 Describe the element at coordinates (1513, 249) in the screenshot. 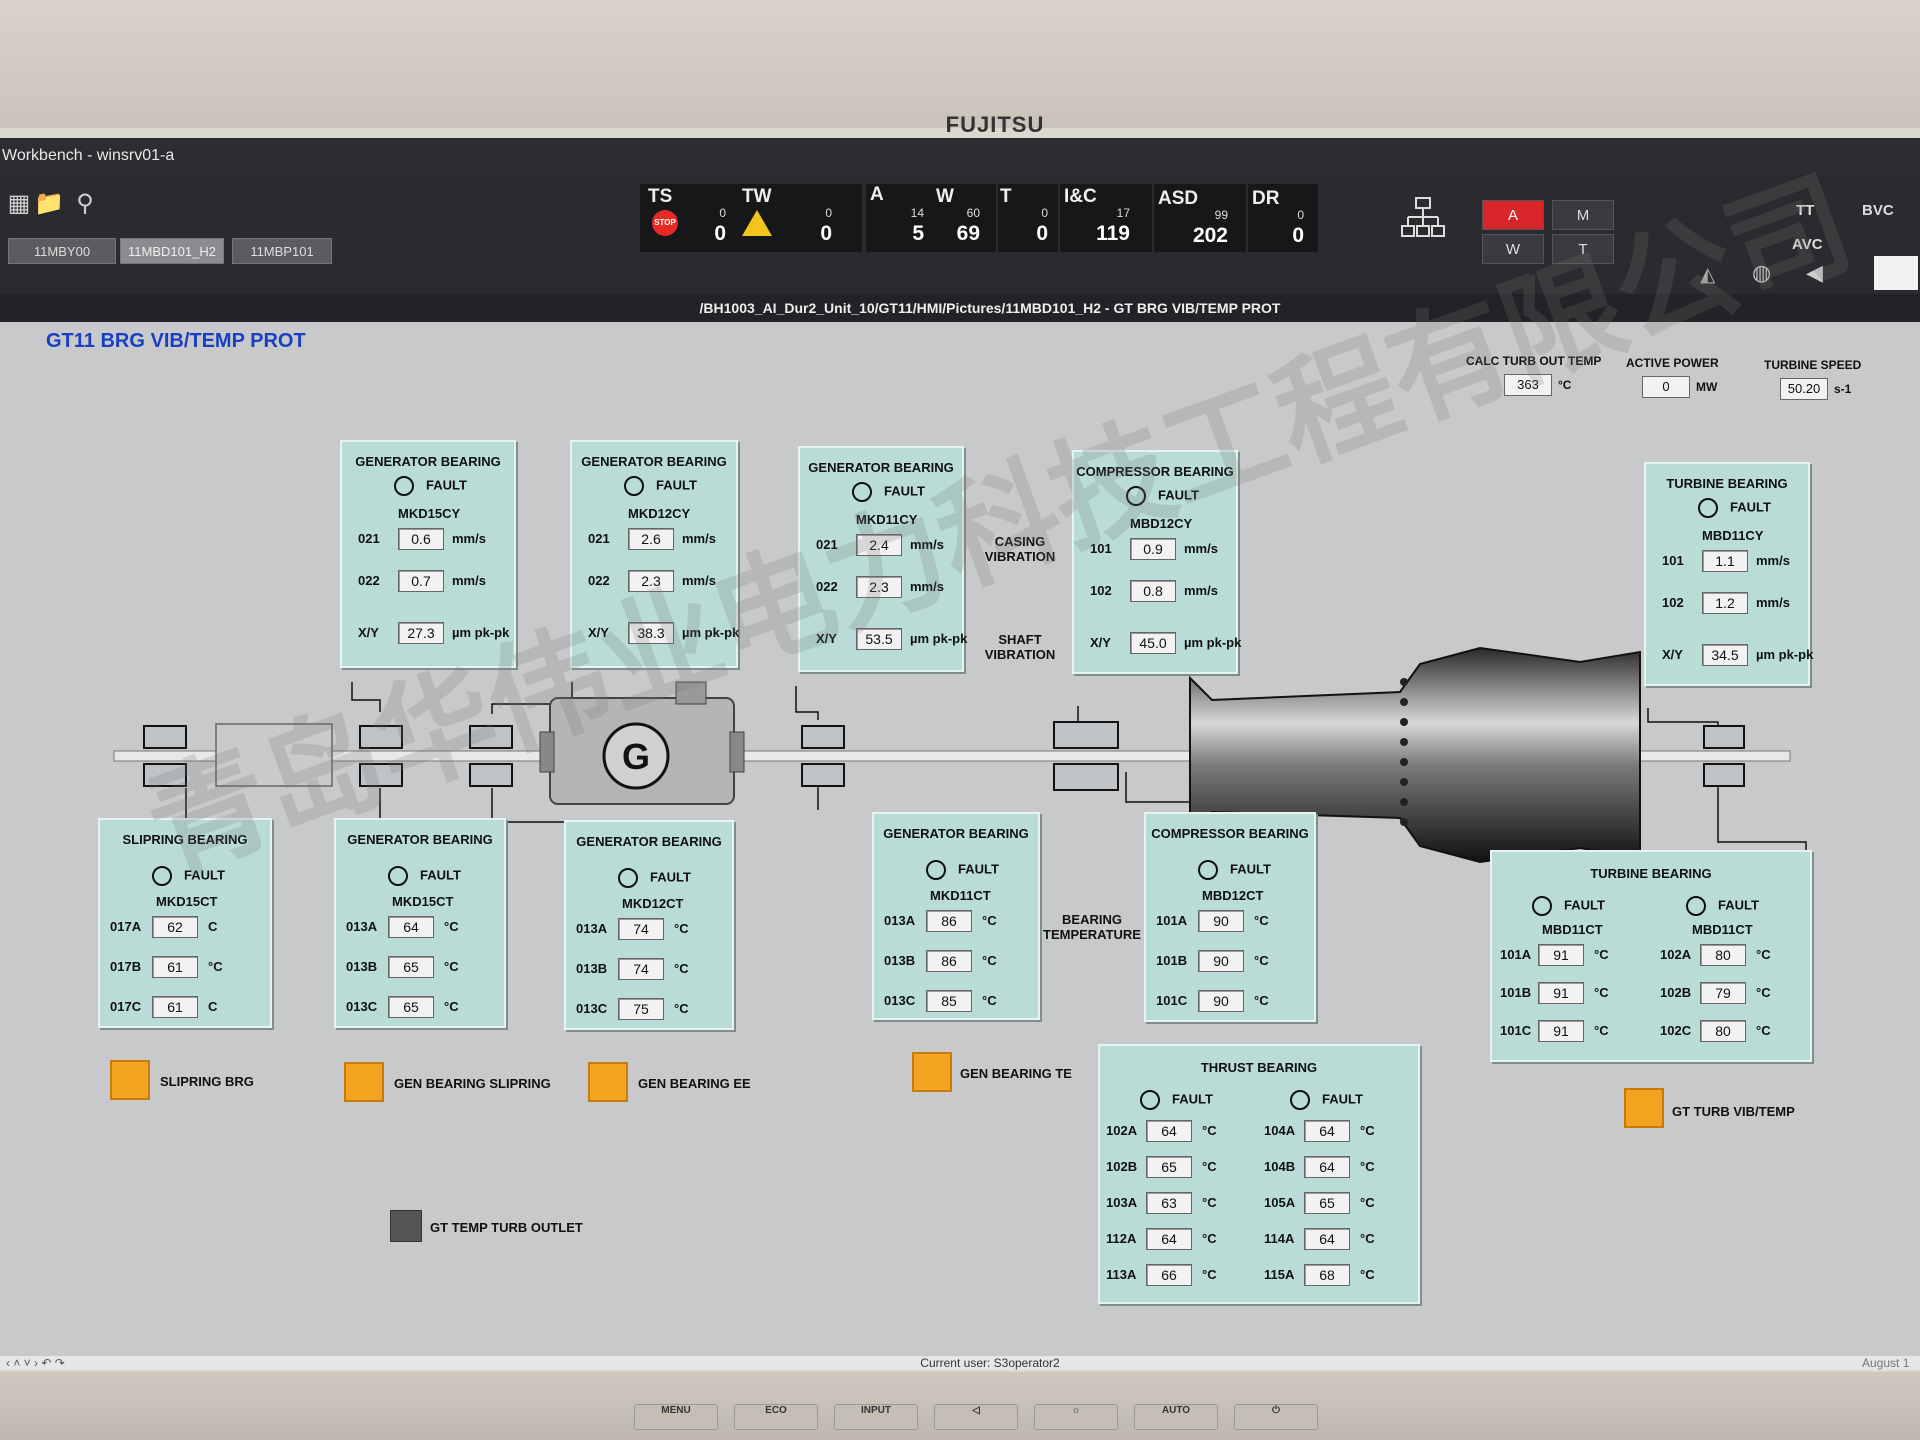

I see `mode-w-button: W` at that location.